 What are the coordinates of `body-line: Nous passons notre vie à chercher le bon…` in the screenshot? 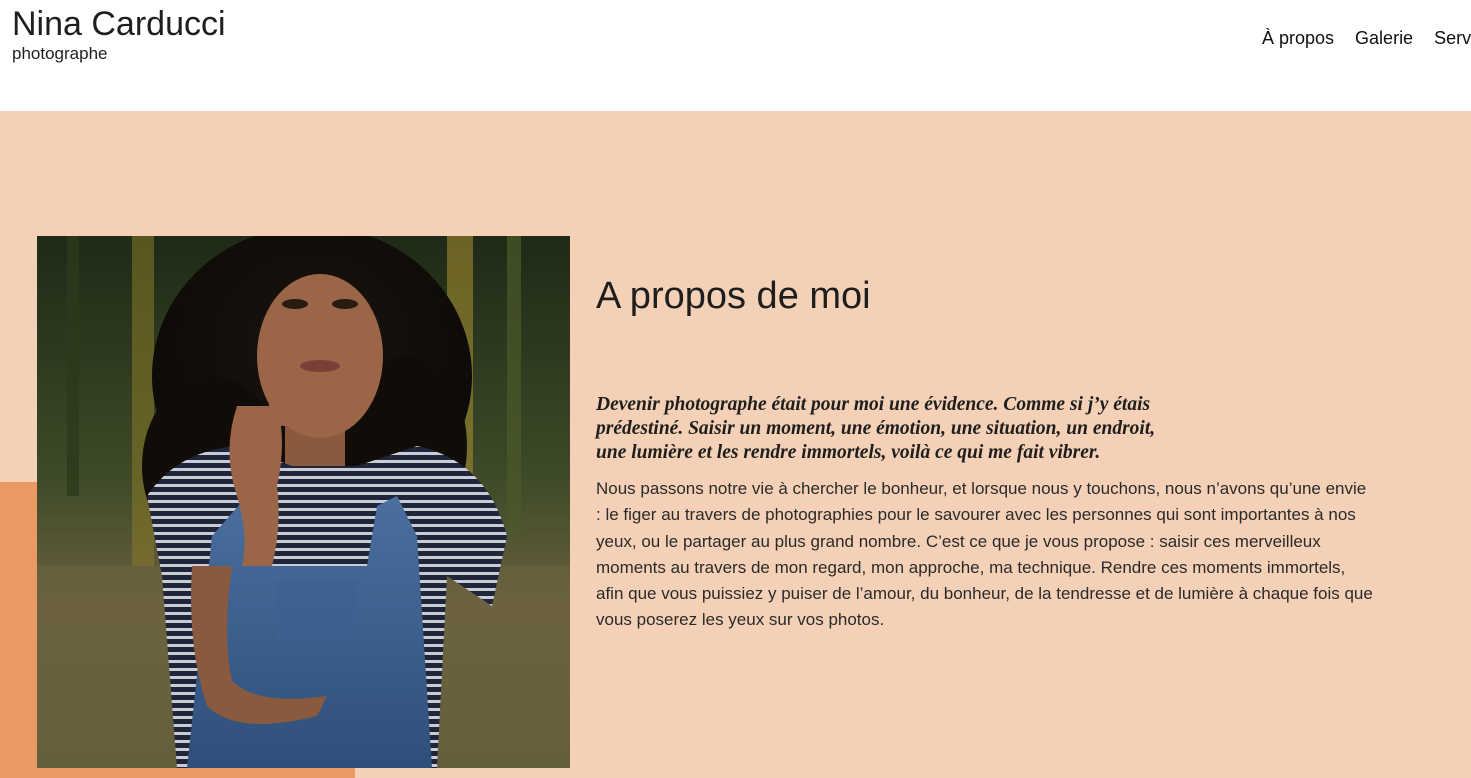 It's located at (981, 488).